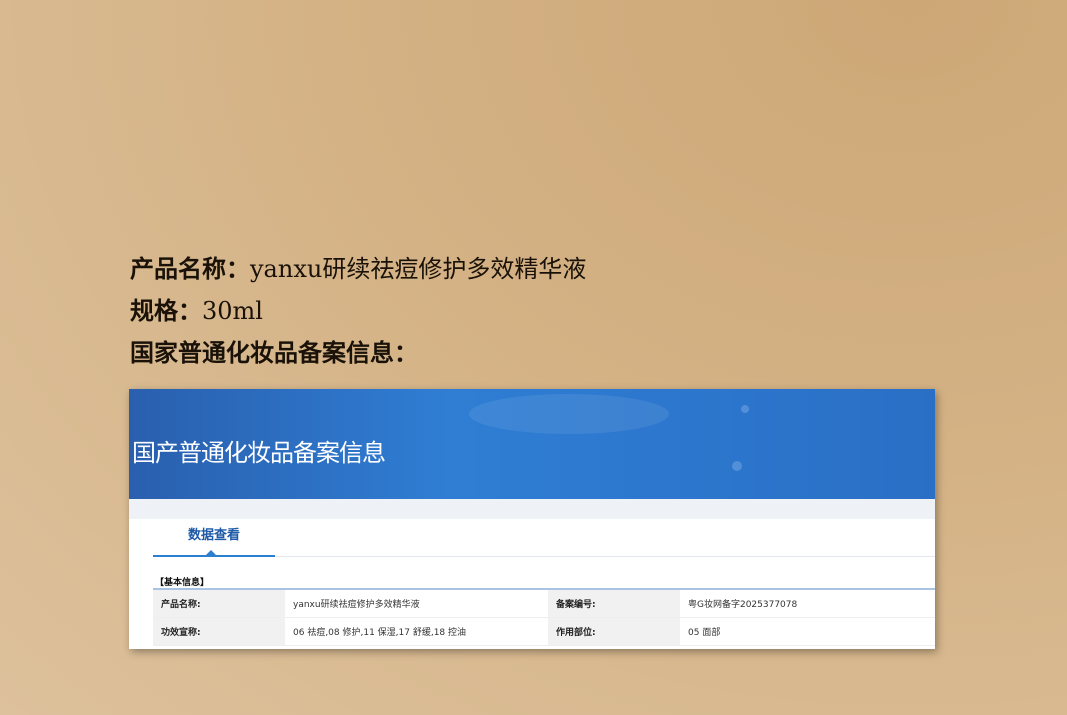  I want to click on cell-label: 备案编号:, so click(614, 603).